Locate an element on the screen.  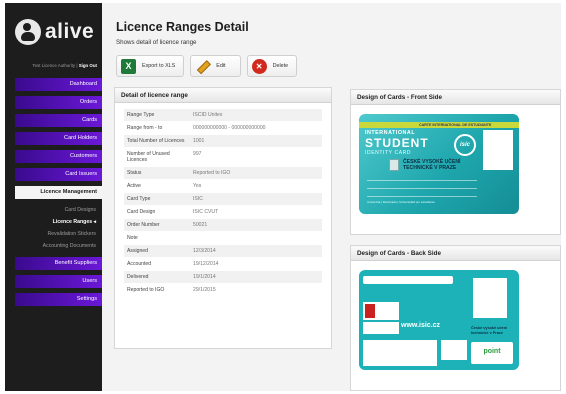
detail-label: Card Type is located at coordinates (139, 199).